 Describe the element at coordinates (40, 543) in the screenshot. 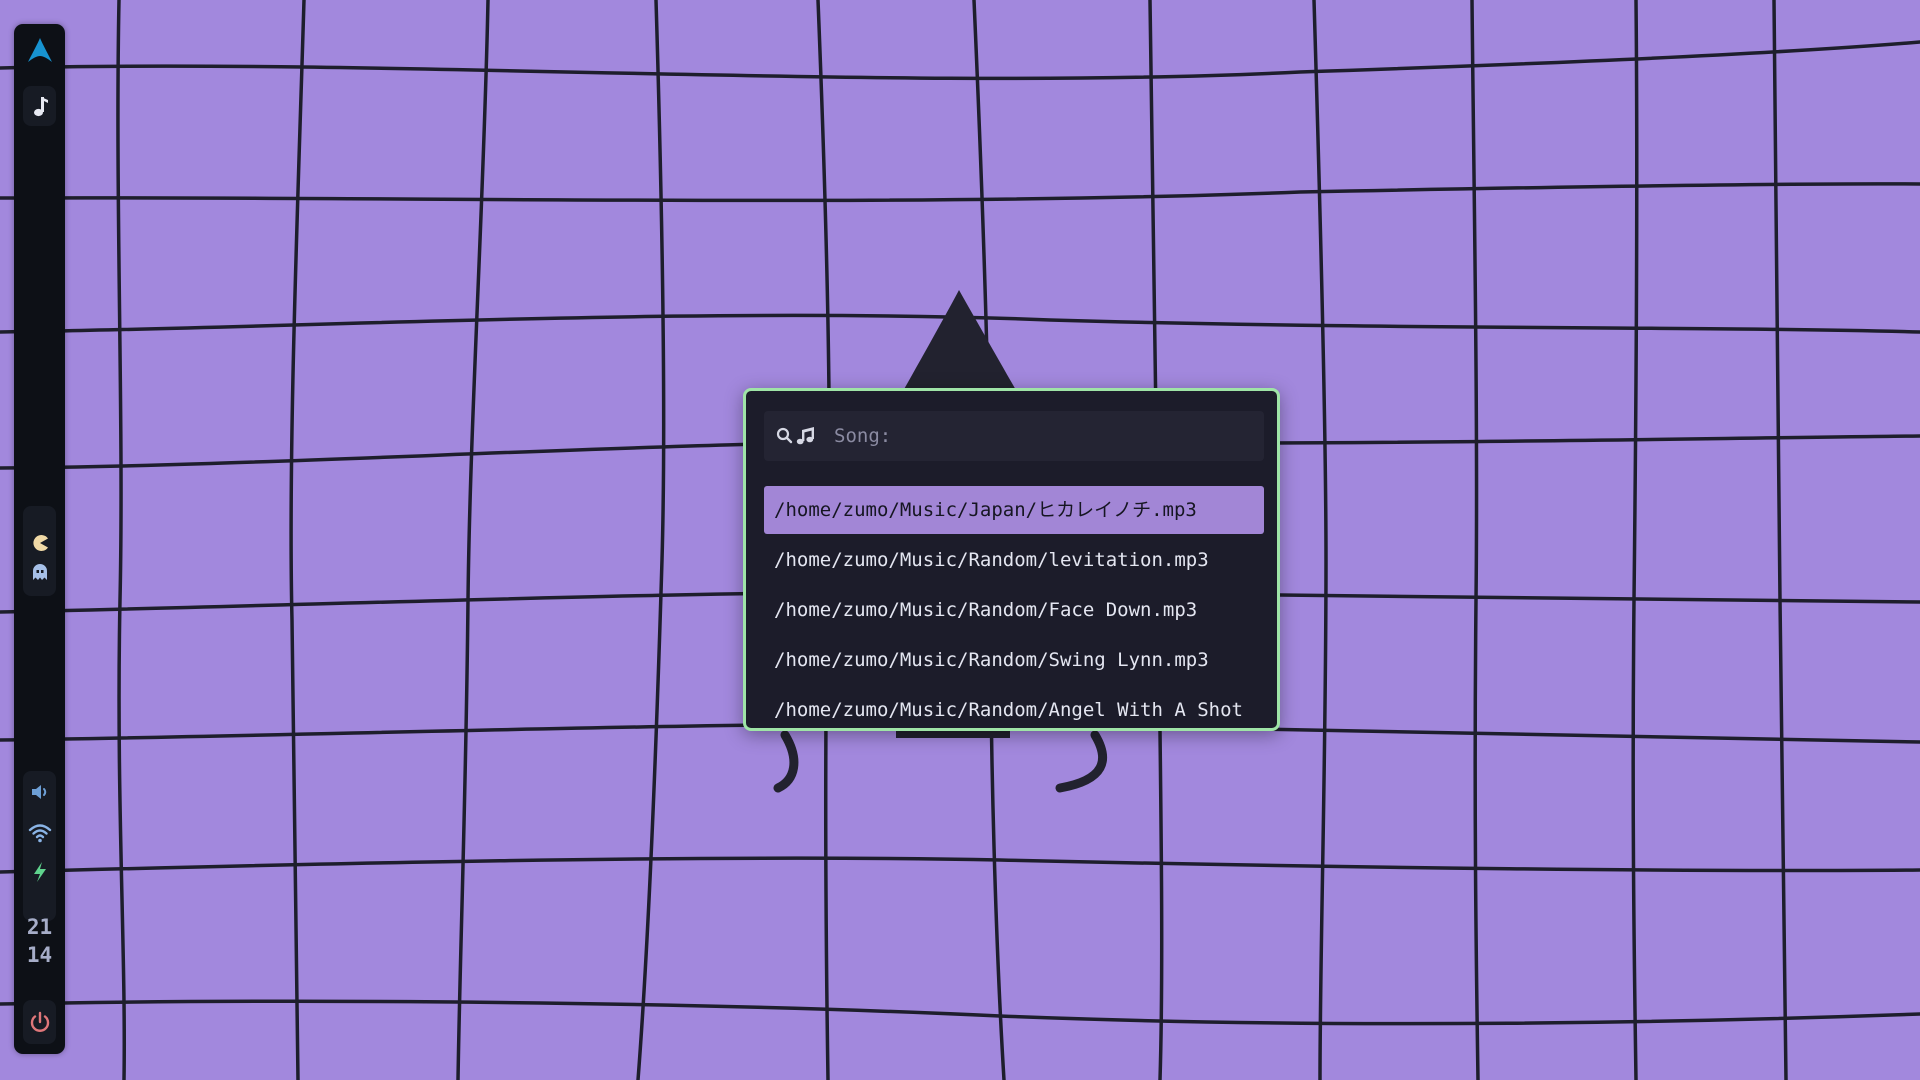

I see `pacman-icon` at that location.